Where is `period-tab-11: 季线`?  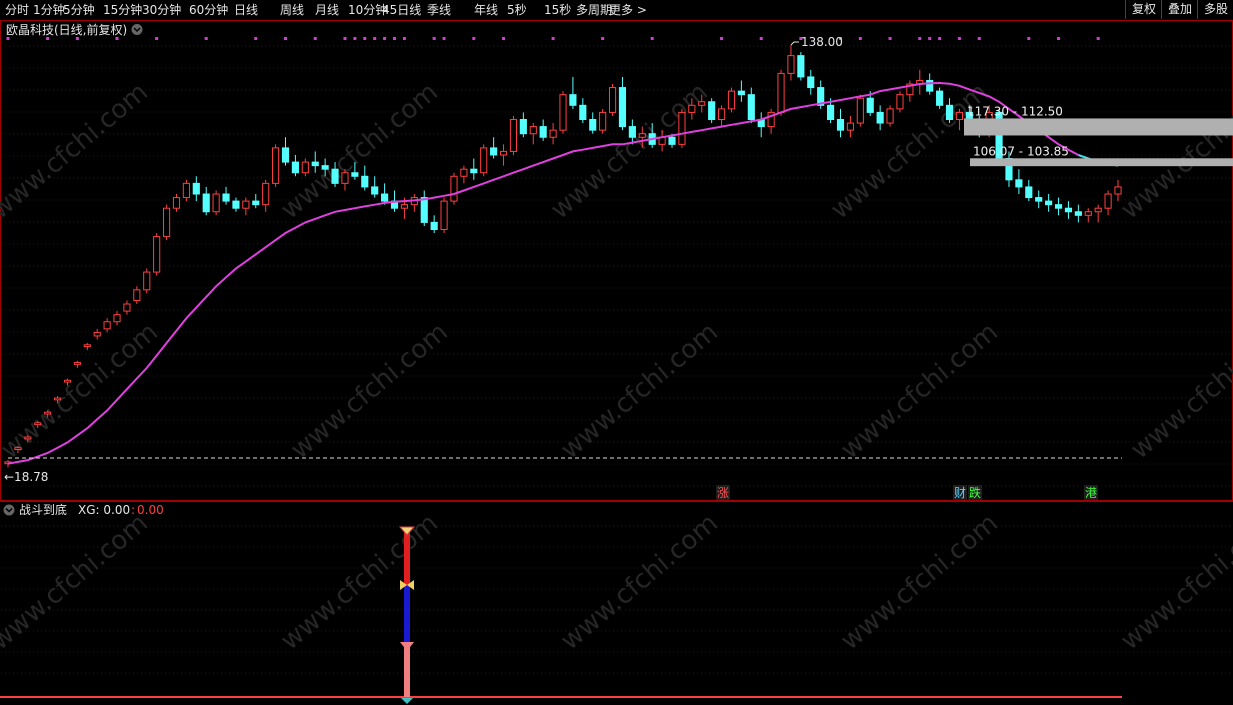
period-tab-11: 季线 is located at coordinates (439, 10).